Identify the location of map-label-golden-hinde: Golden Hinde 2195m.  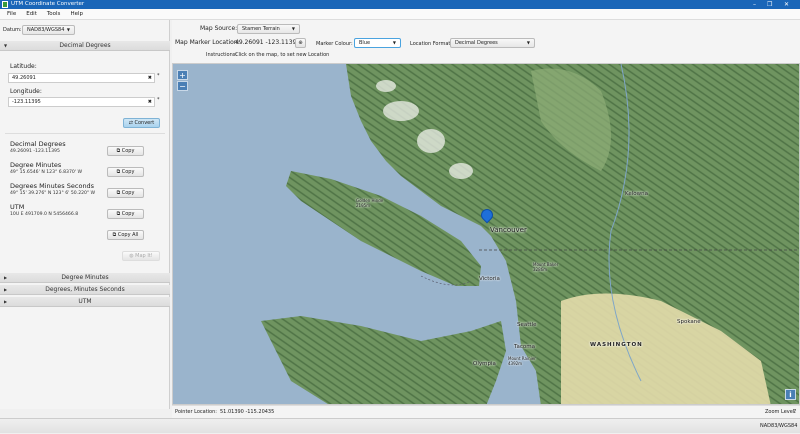
(370, 203).